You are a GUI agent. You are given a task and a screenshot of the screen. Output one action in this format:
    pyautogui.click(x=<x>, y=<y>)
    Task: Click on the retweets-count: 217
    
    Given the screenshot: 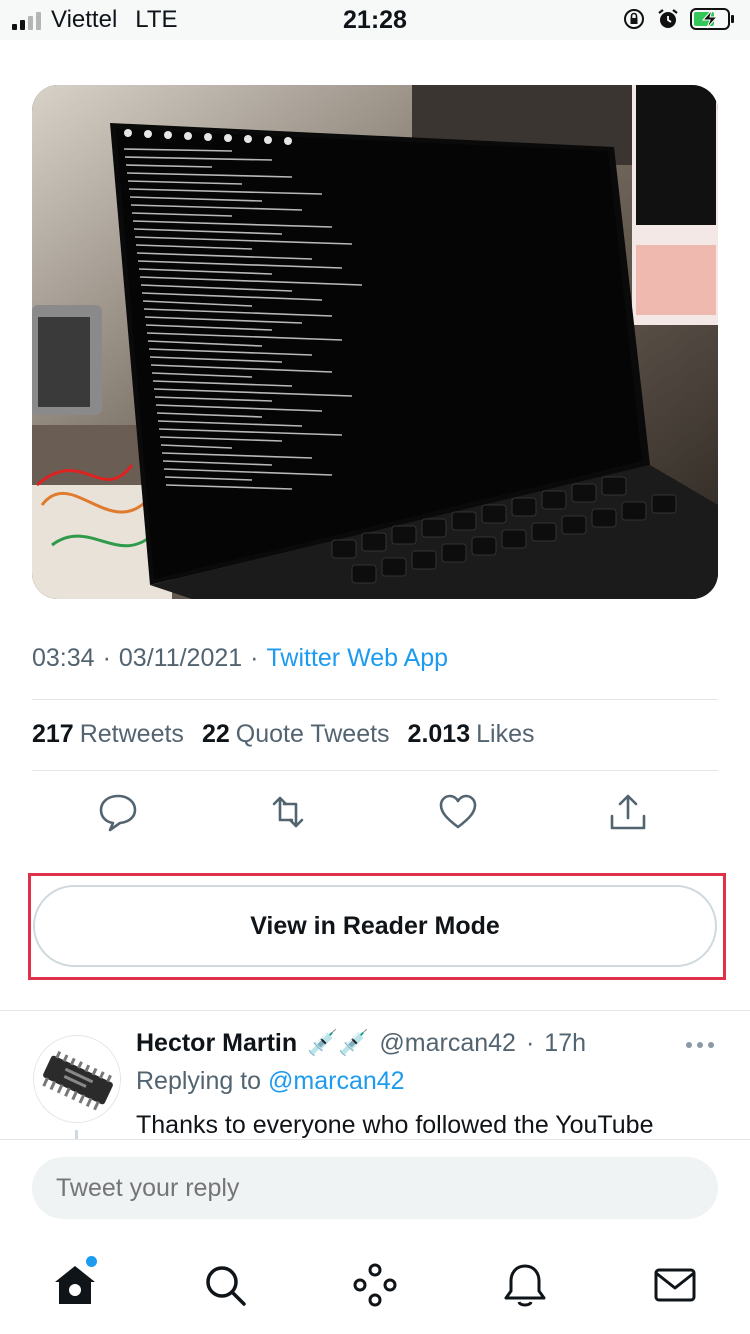 What is the action you would take?
    pyautogui.click(x=53, y=734)
    